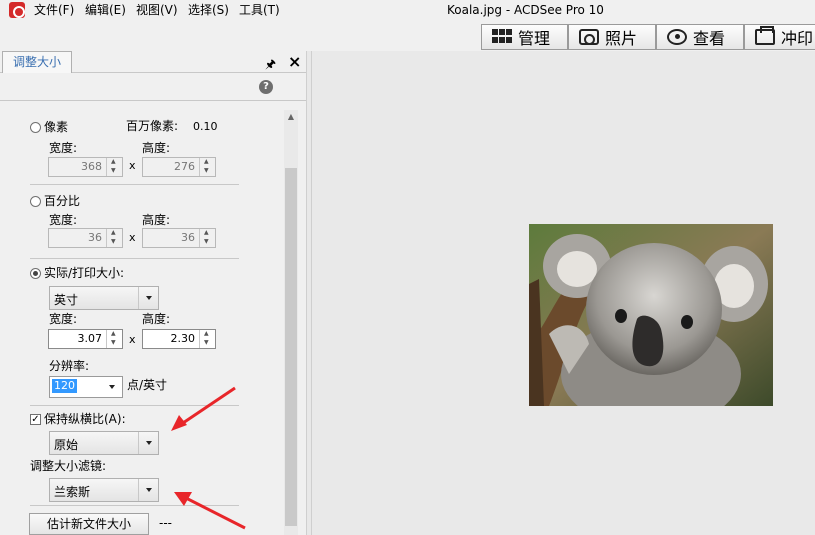  Describe the element at coordinates (69, 366) in the screenshot. I see `resolution-label: 分辨率:` at that location.